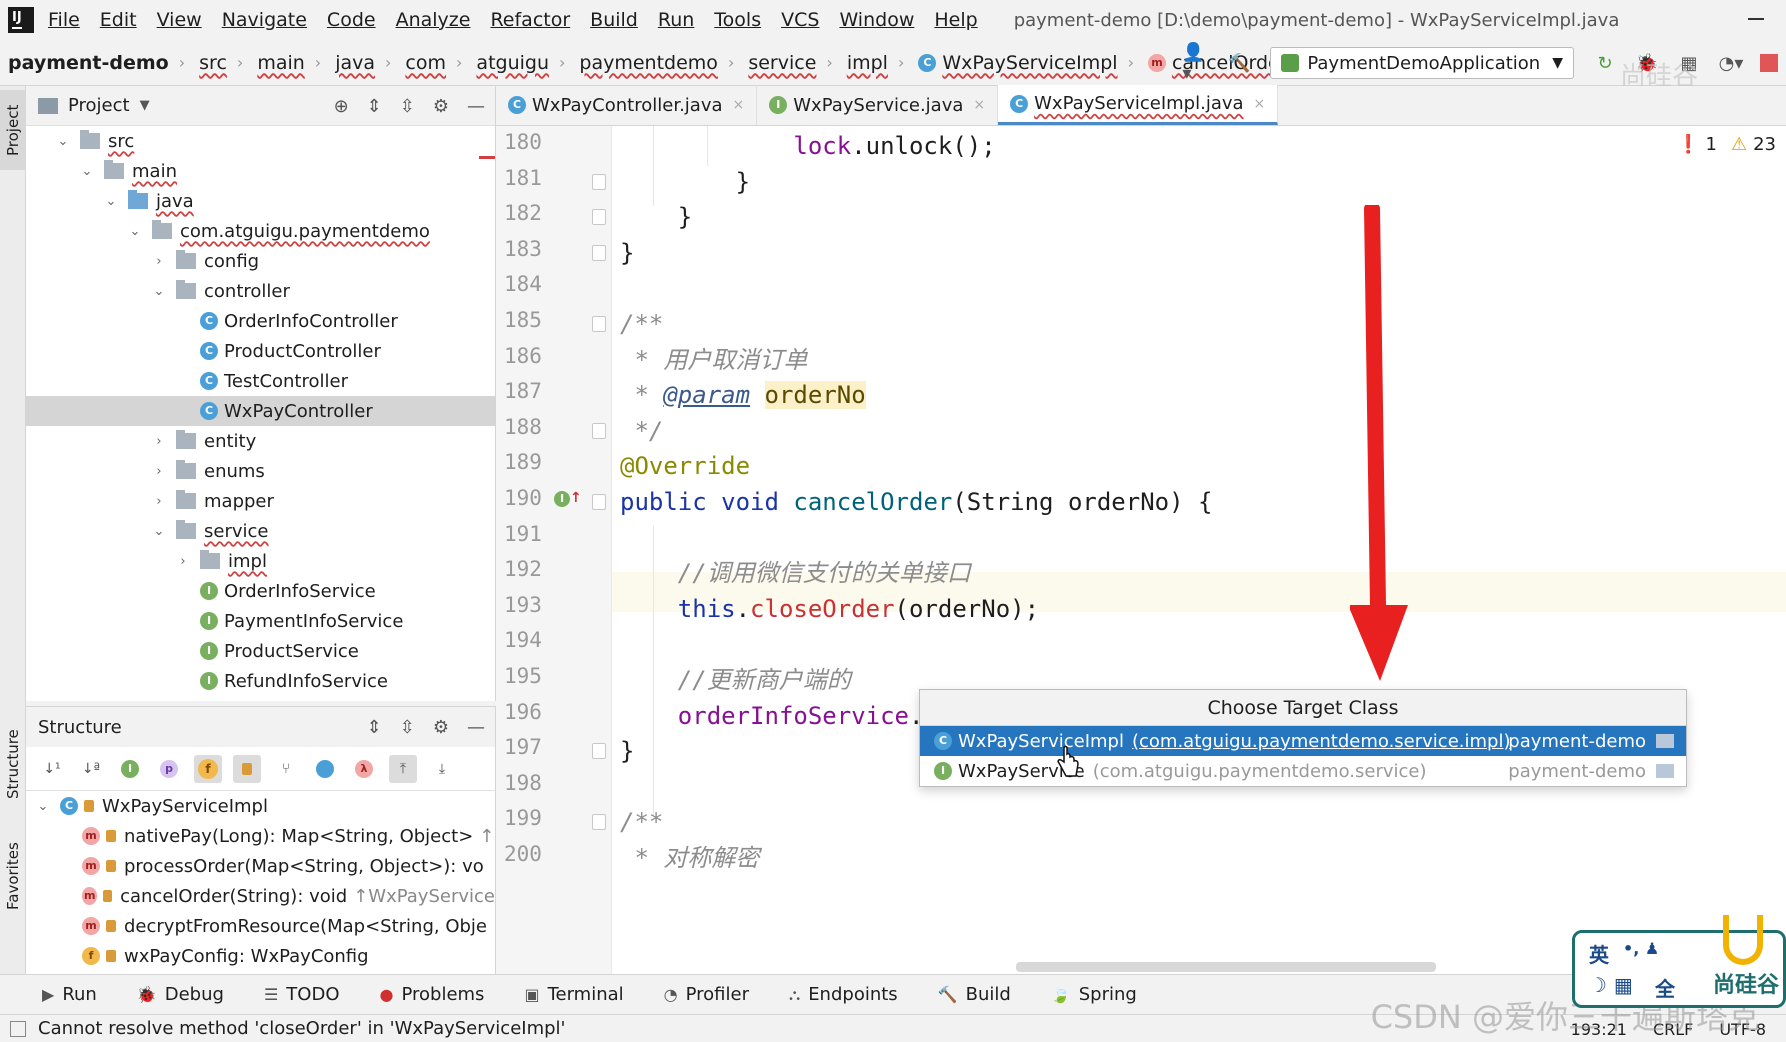  I want to click on minimize-icon, so click(1756, 19).